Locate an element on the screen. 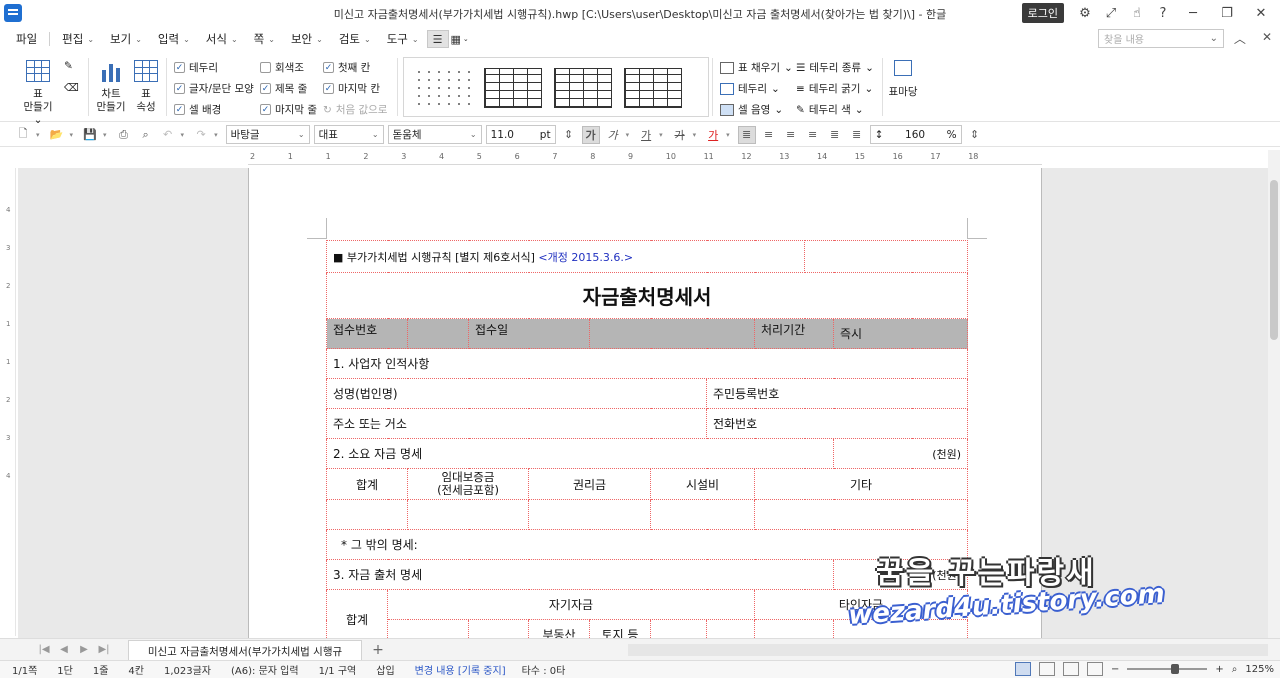  menu-edit: 편집 ⌄ is located at coordinates (78, 39).